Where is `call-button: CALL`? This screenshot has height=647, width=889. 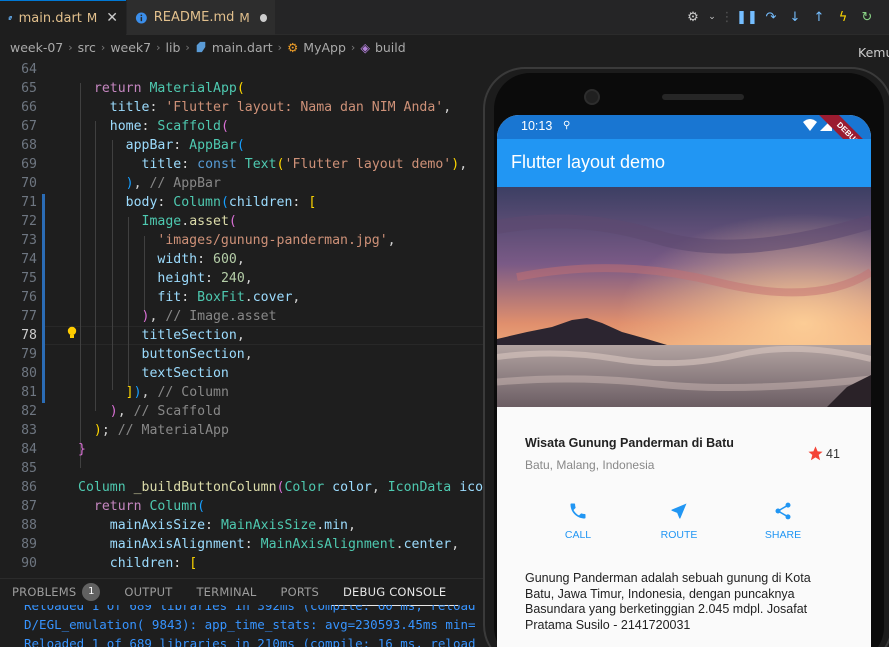 call-button: CALL is located at coordinates (578, 521).